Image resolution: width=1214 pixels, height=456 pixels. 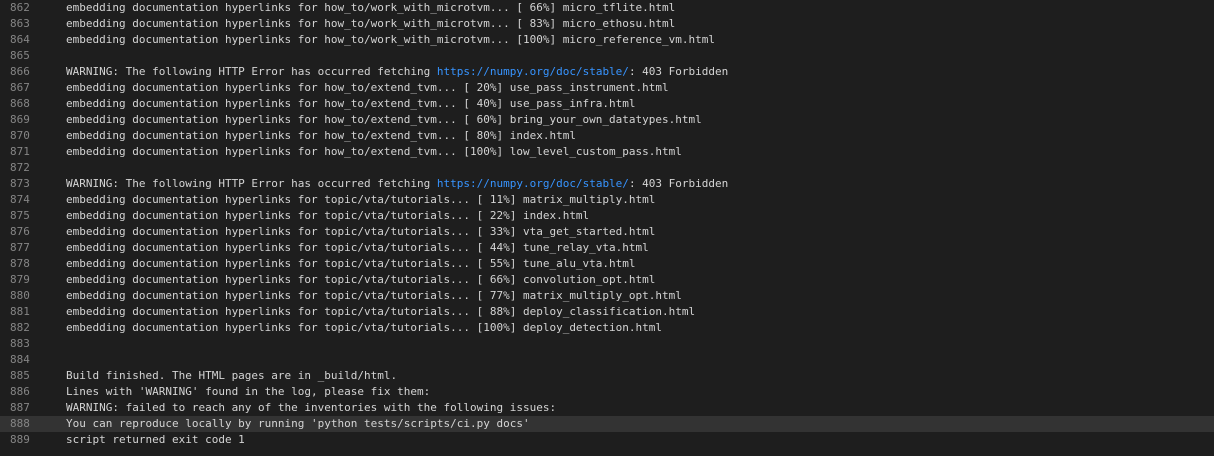 I want to click on line-number: 881, so click(x=20, y=311).